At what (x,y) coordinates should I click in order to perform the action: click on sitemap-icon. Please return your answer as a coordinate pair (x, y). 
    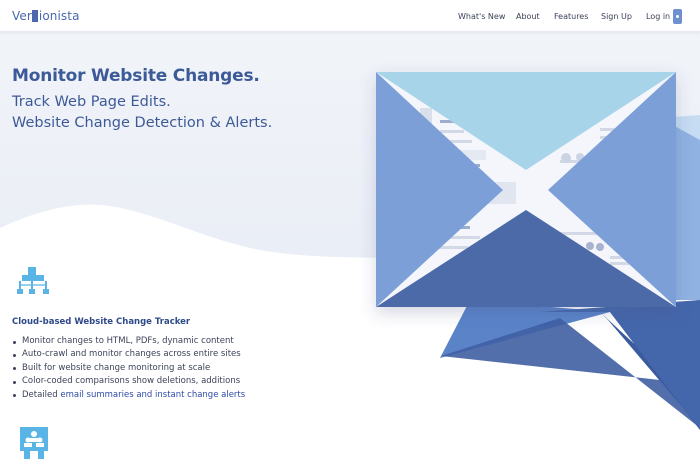
    Looking at the image, I should click on (33, 280).